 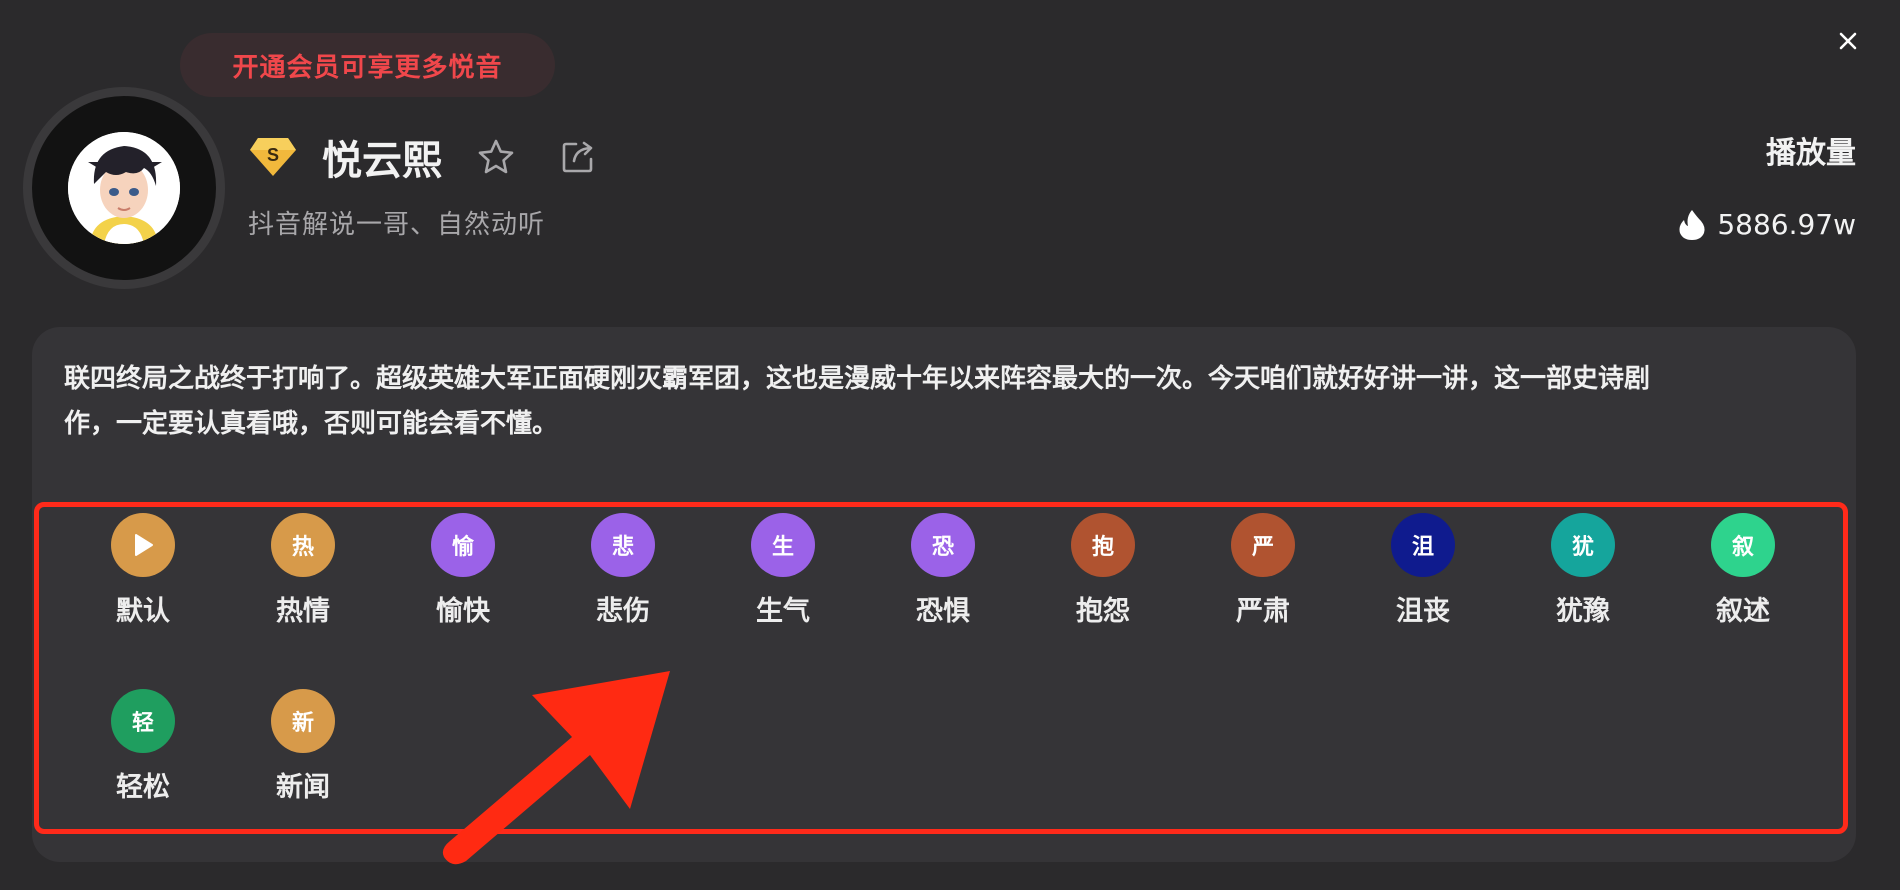 I want to click on premium-badge-icon: S, so click(x=273, y=157).